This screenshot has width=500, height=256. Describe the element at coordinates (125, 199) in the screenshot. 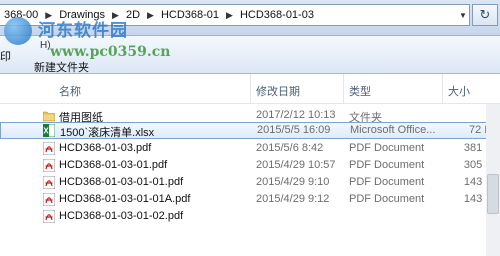

I see `file-name: HCD368-01-03-01-01A.pdf` at that location.